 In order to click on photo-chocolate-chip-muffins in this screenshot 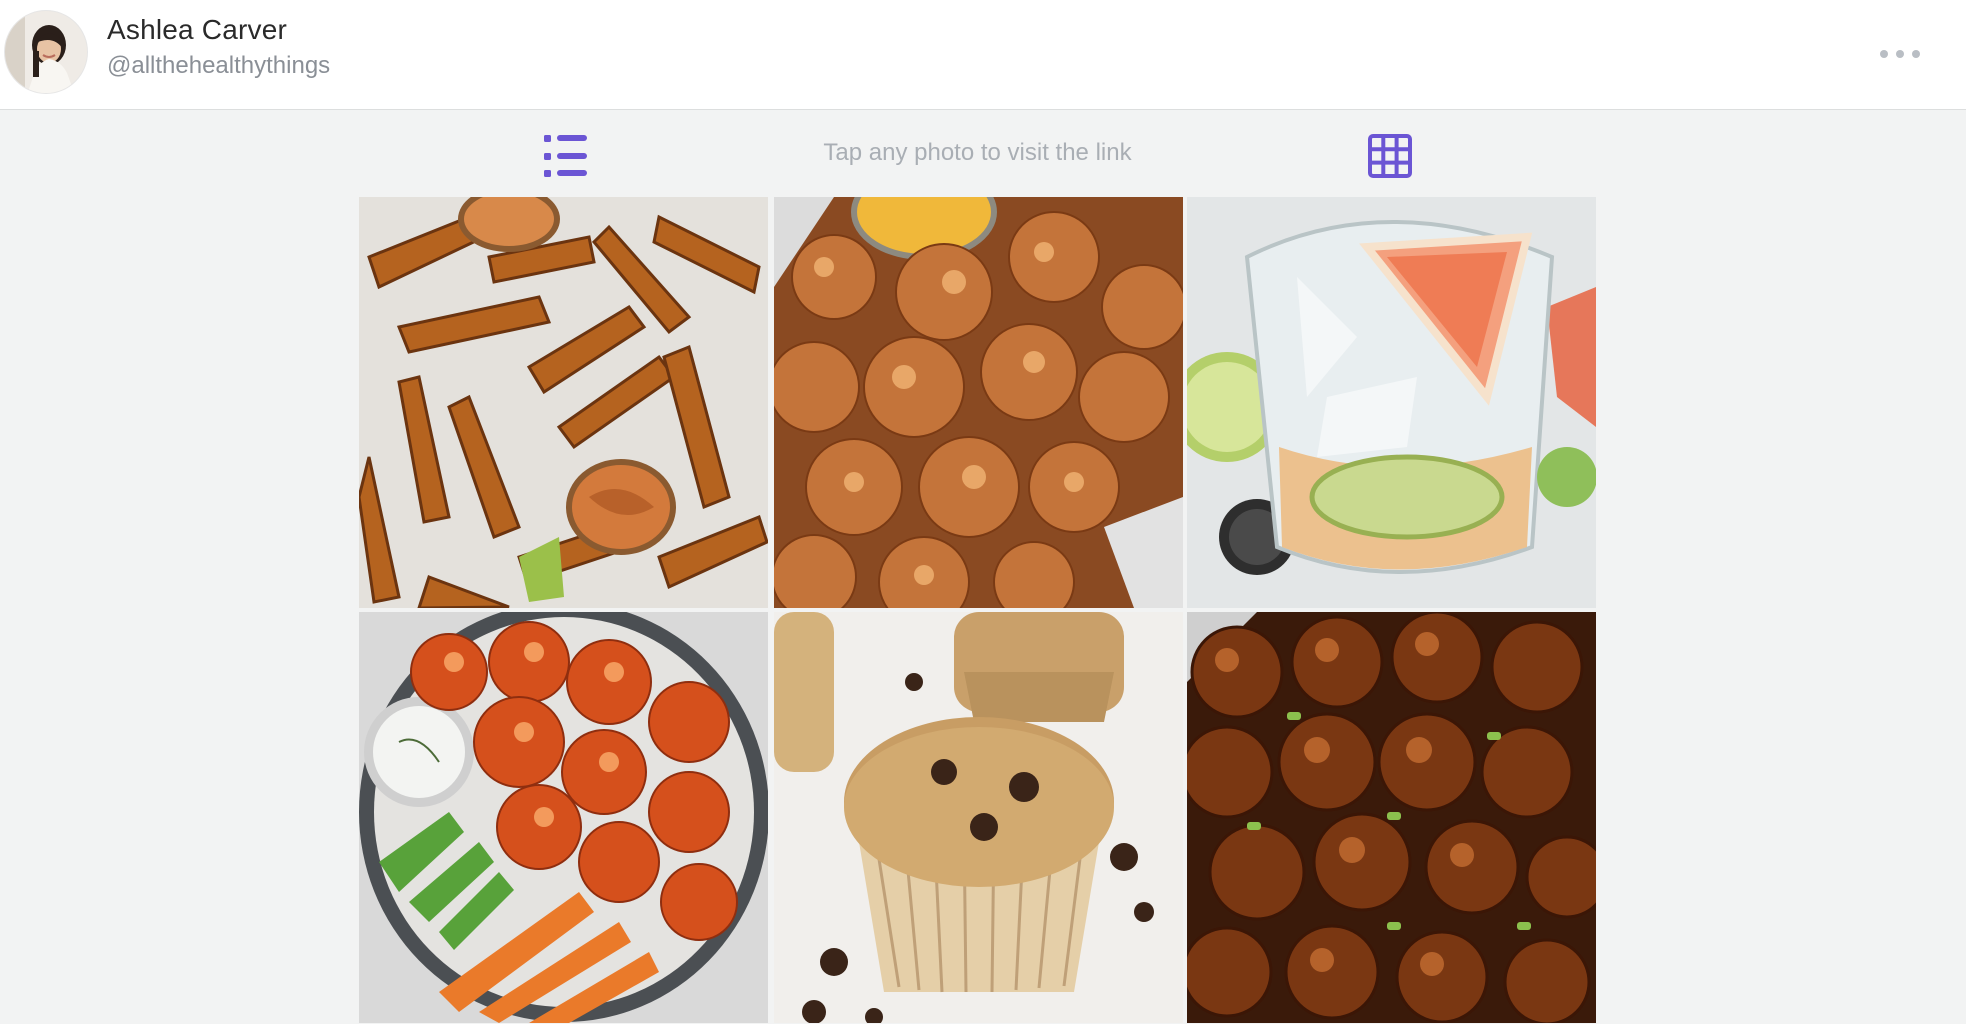, I will do `click(978, 817)`.